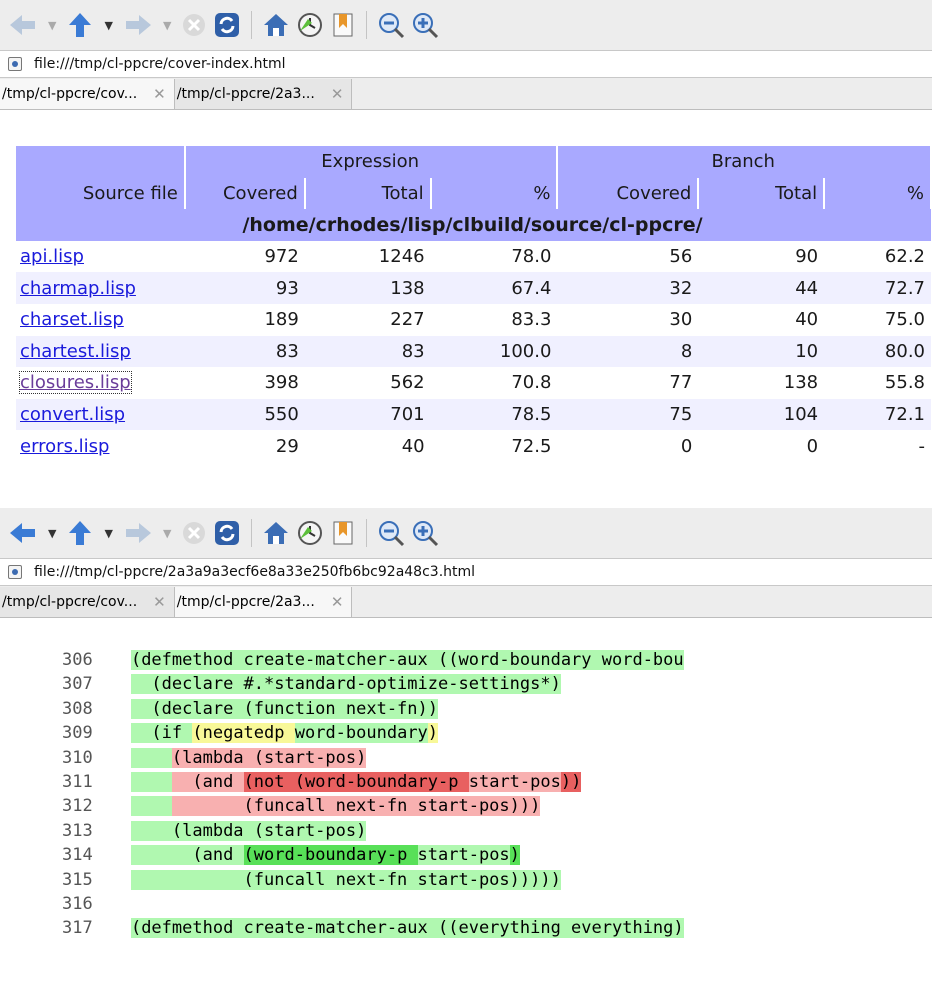 This screenshot has height=984, width=932. Describe the element at coordinates (466, 643) in the screenshot. I see `code-line-partial: 305` at that location.